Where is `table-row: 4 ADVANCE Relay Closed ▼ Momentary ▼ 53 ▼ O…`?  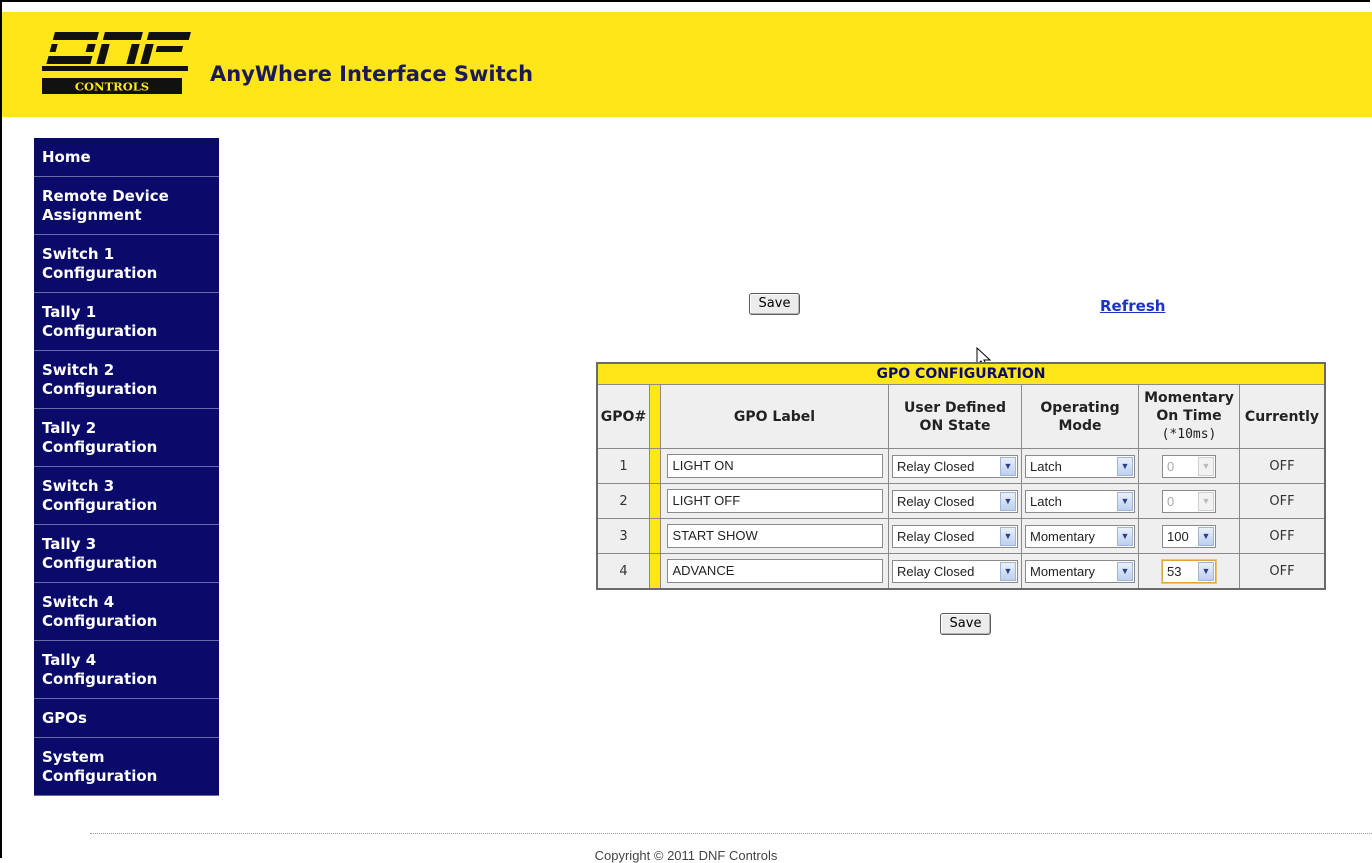
table-row: 4 ADVANCE Relay Closed ▼ Momentary ▼ 53 ▼ O… is located at coordinates (961, 571).